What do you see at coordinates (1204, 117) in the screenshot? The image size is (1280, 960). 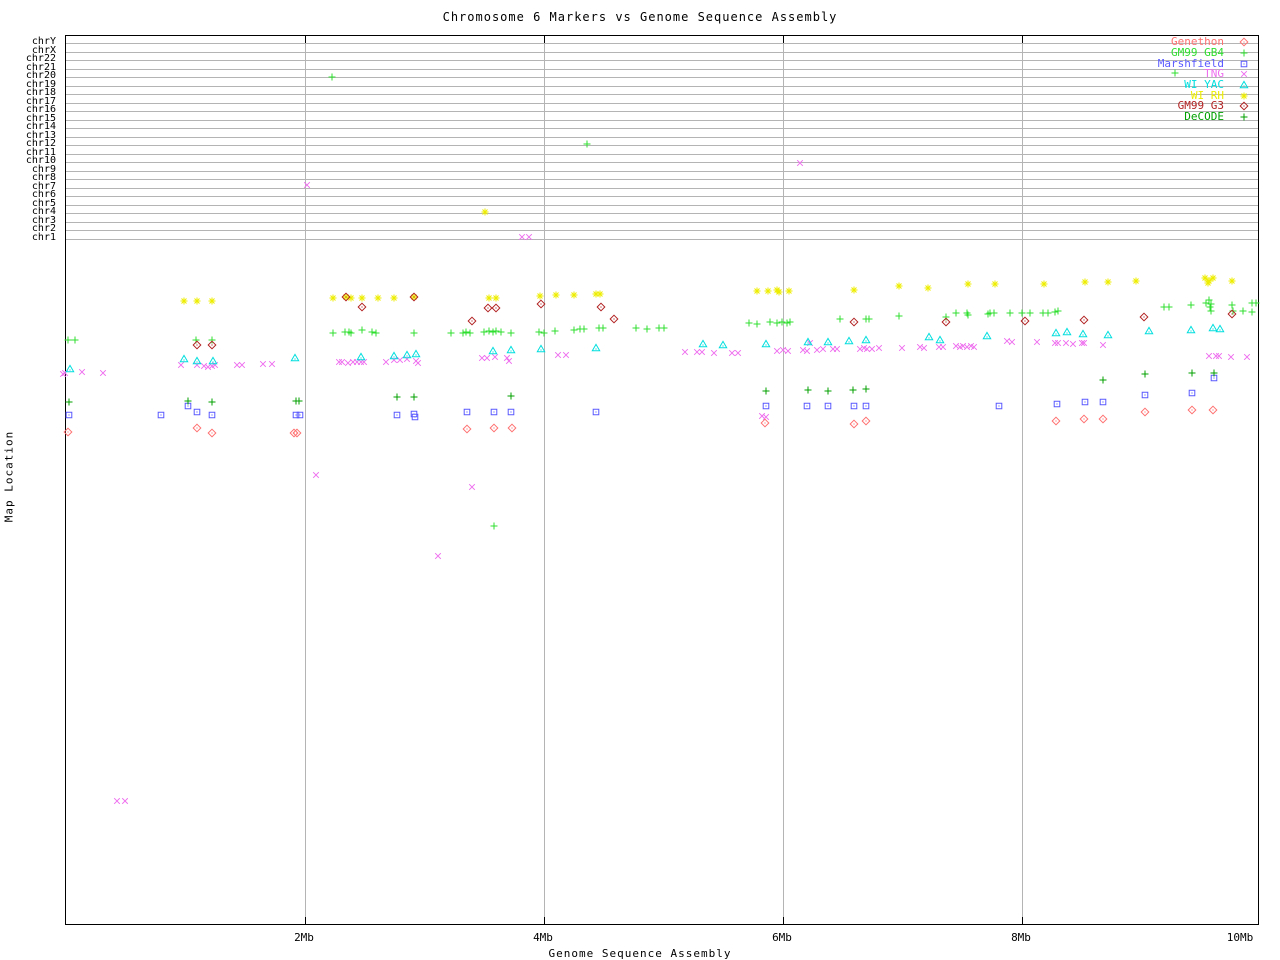 I see `legend-label: DeCODE` at bounding box center [1204, 117].